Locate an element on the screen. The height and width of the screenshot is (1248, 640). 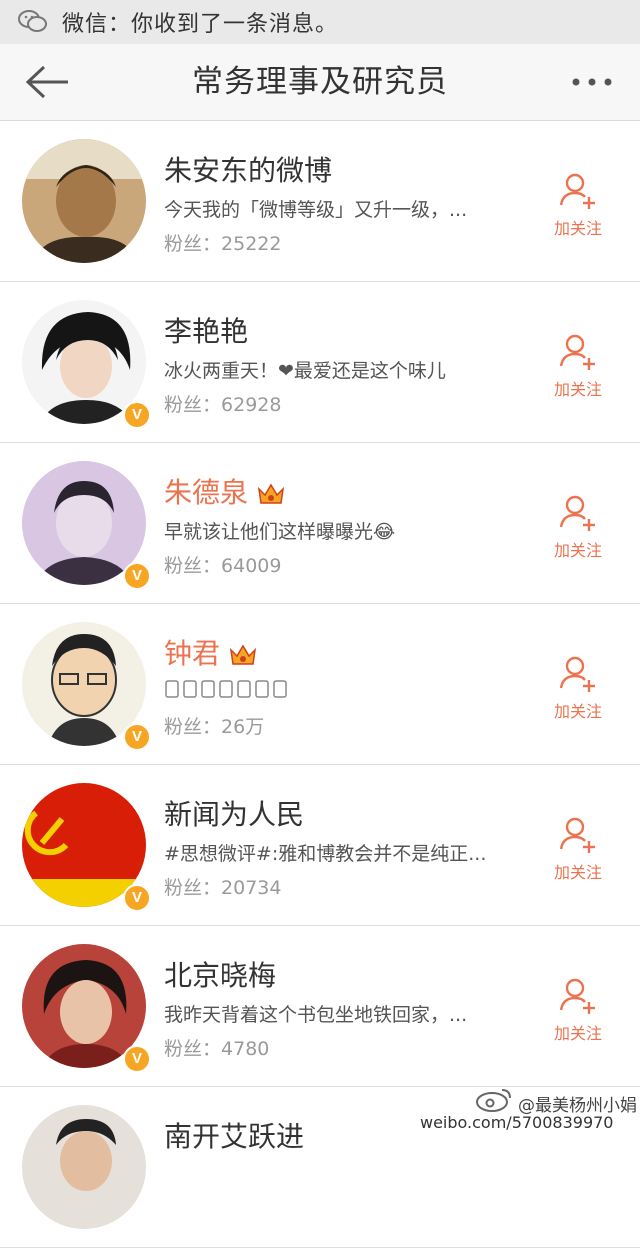
user-name: 新闻为人民 is located at coordinates (234, 813).